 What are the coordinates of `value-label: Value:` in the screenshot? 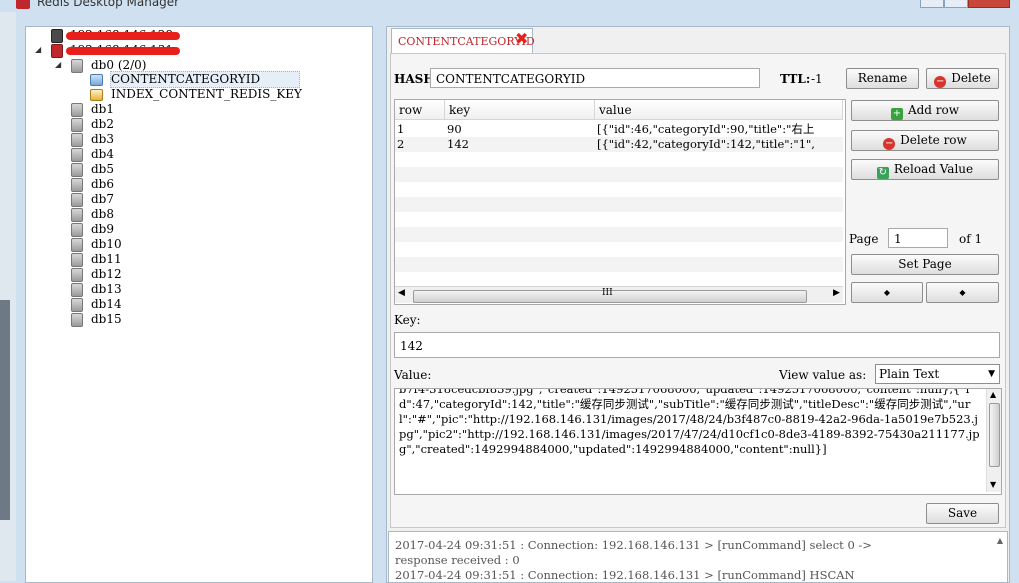 It's located at (413, 375).